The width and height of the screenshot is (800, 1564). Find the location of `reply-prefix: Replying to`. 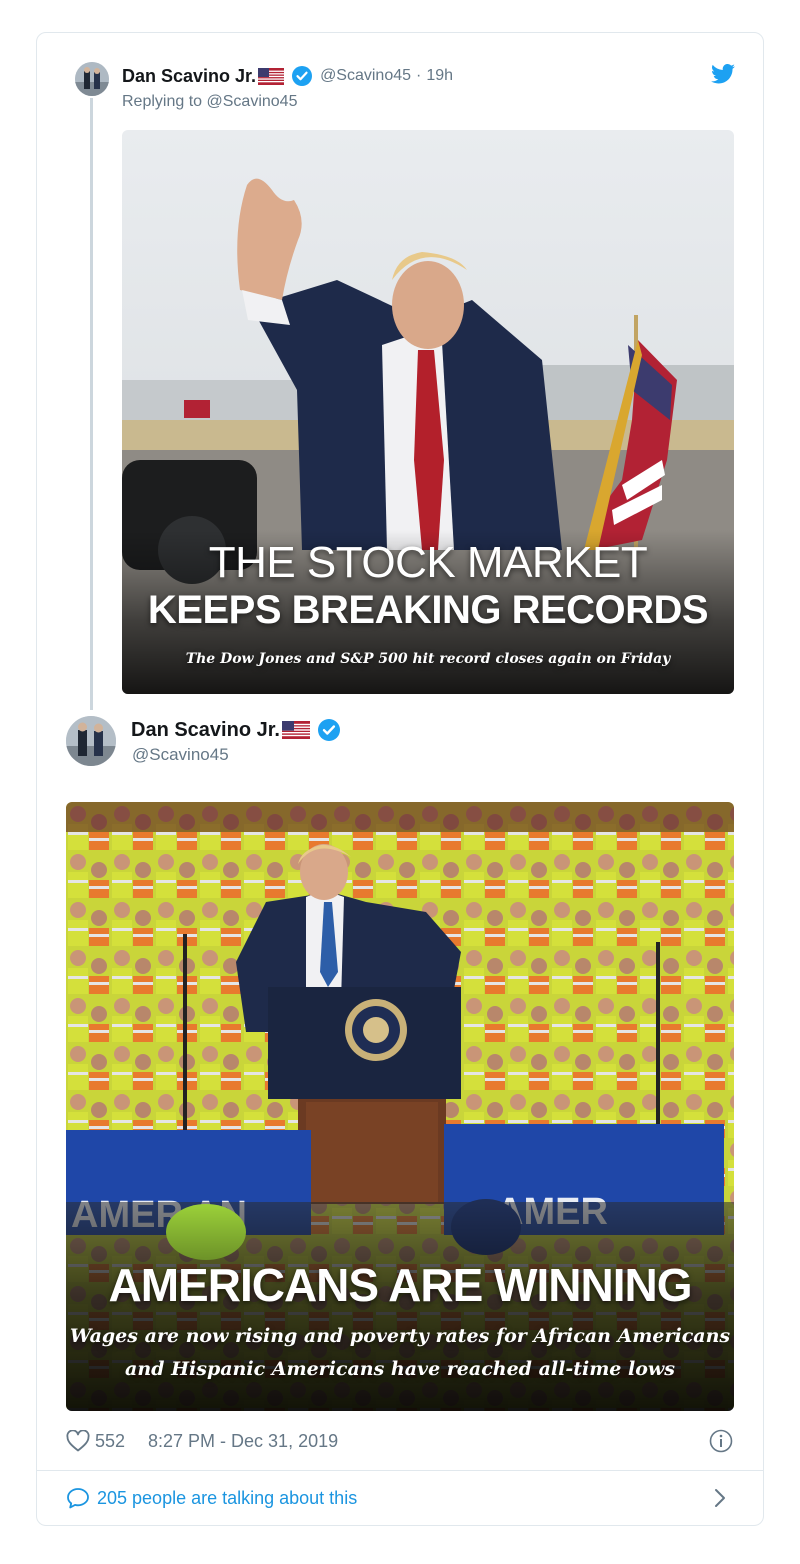

reply-prefix: Replying to is located at coordinates (162, 101).